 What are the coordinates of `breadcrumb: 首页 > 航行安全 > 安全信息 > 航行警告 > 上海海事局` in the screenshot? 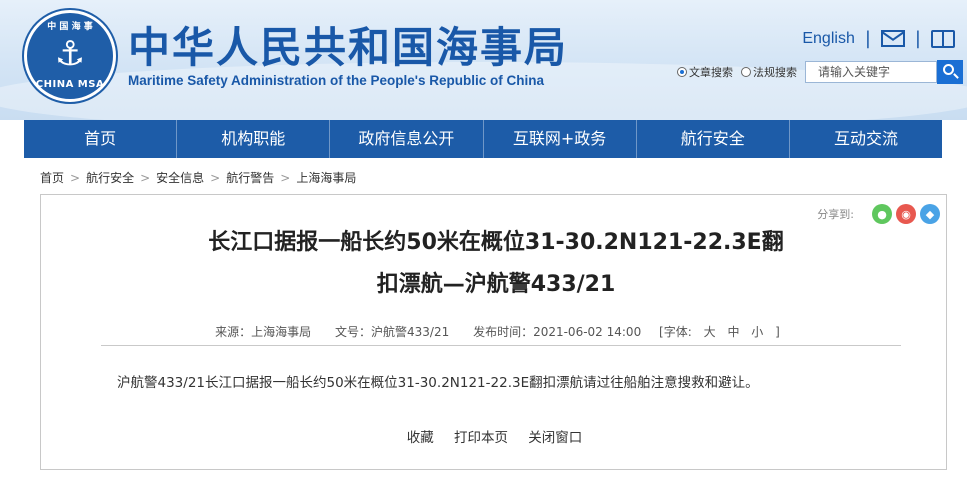 It's located at (198, 177).